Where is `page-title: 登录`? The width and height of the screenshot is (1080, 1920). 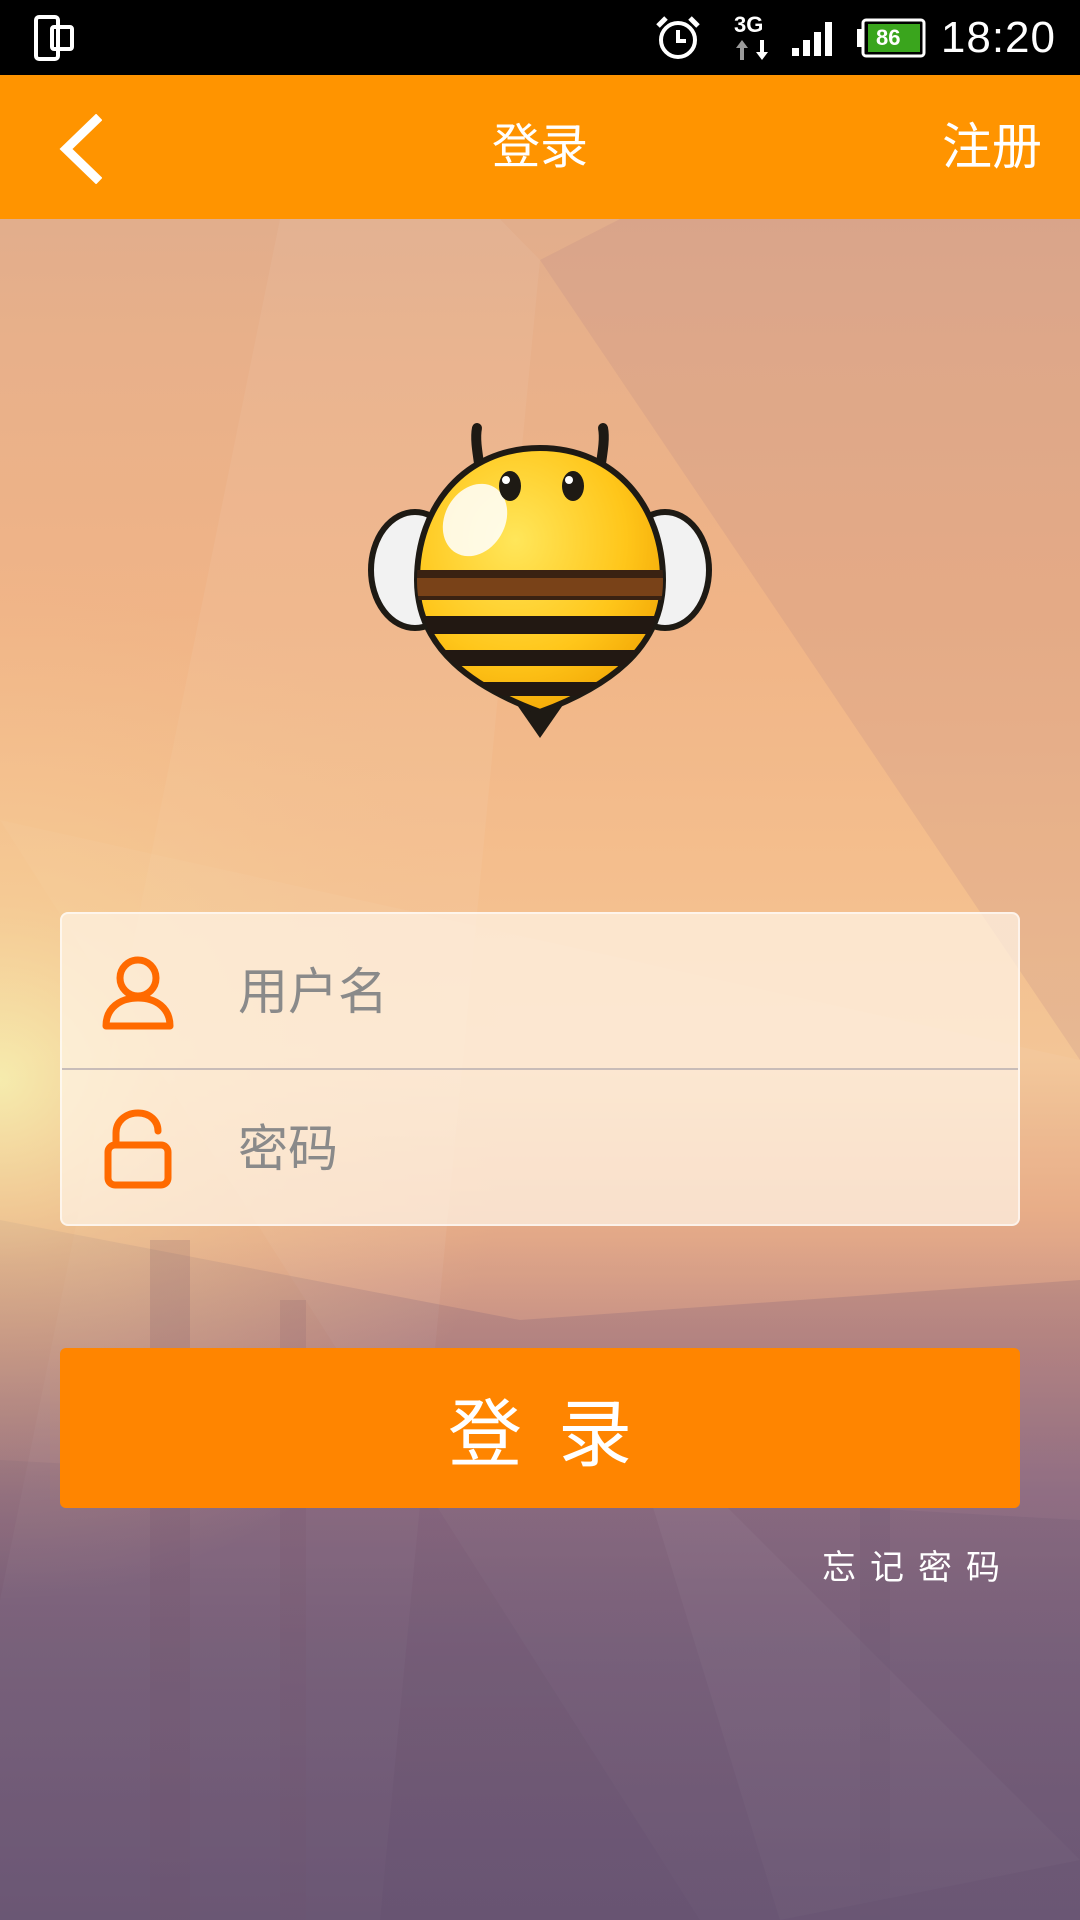 page-title: 登录 is located at coordinates (539, 147).